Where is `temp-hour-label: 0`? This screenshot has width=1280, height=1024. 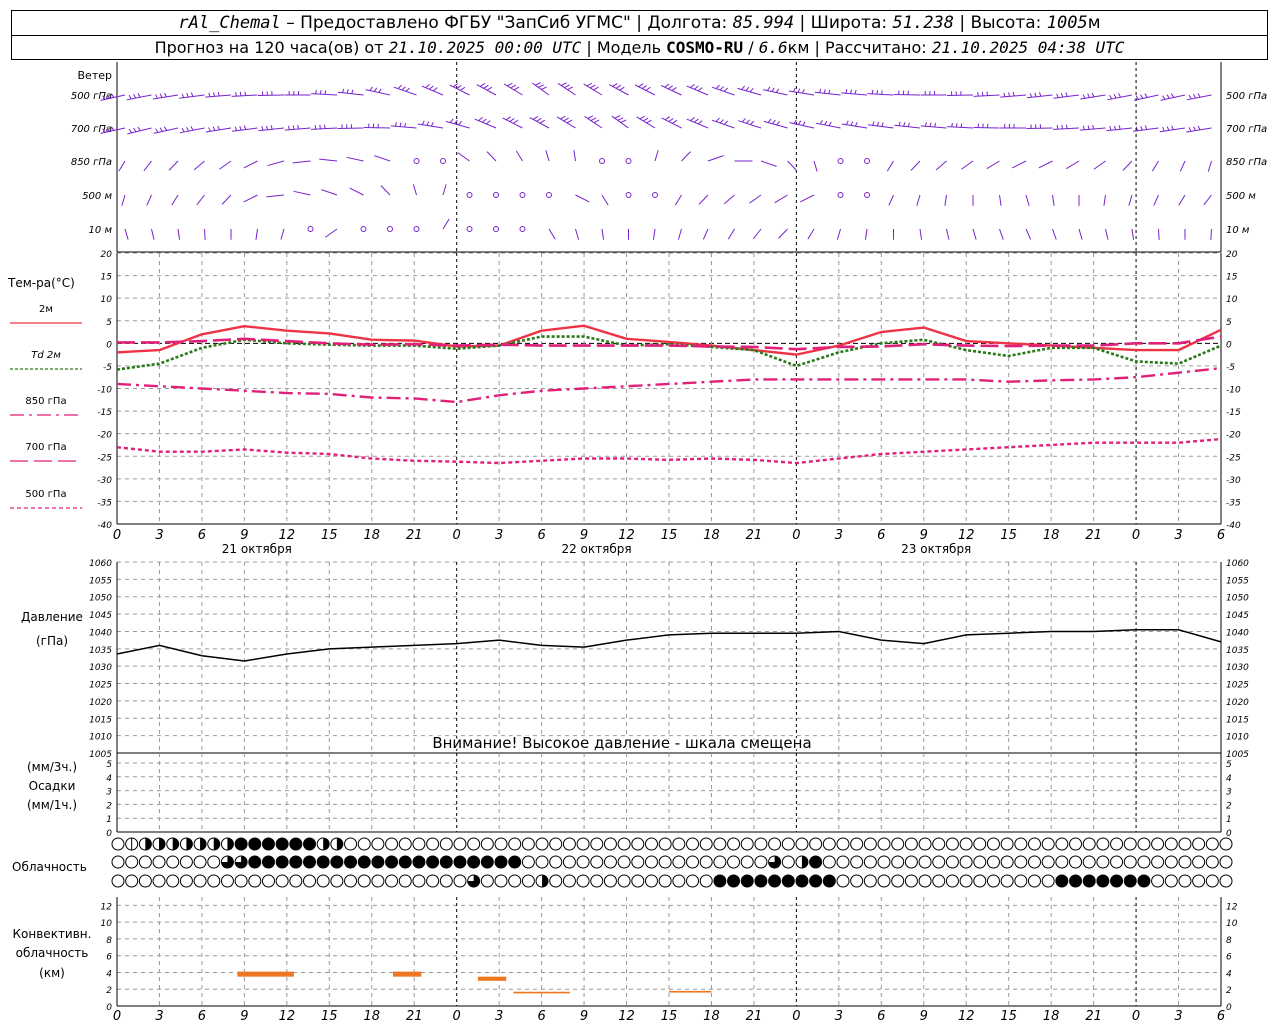
temp-hour-label: 0 is located at coordinates (117, 535).